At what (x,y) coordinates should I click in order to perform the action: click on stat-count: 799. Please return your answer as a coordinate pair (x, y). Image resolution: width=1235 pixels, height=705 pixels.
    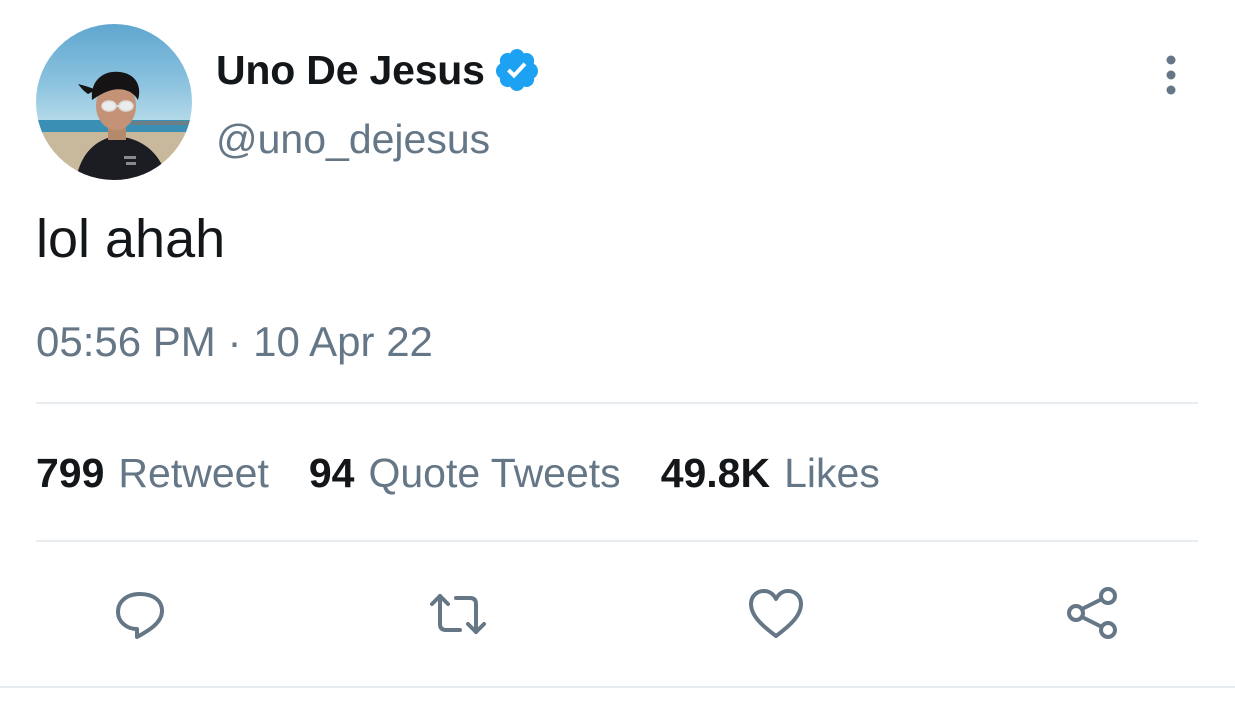
    Looking at the image, I should click on (70, 473).